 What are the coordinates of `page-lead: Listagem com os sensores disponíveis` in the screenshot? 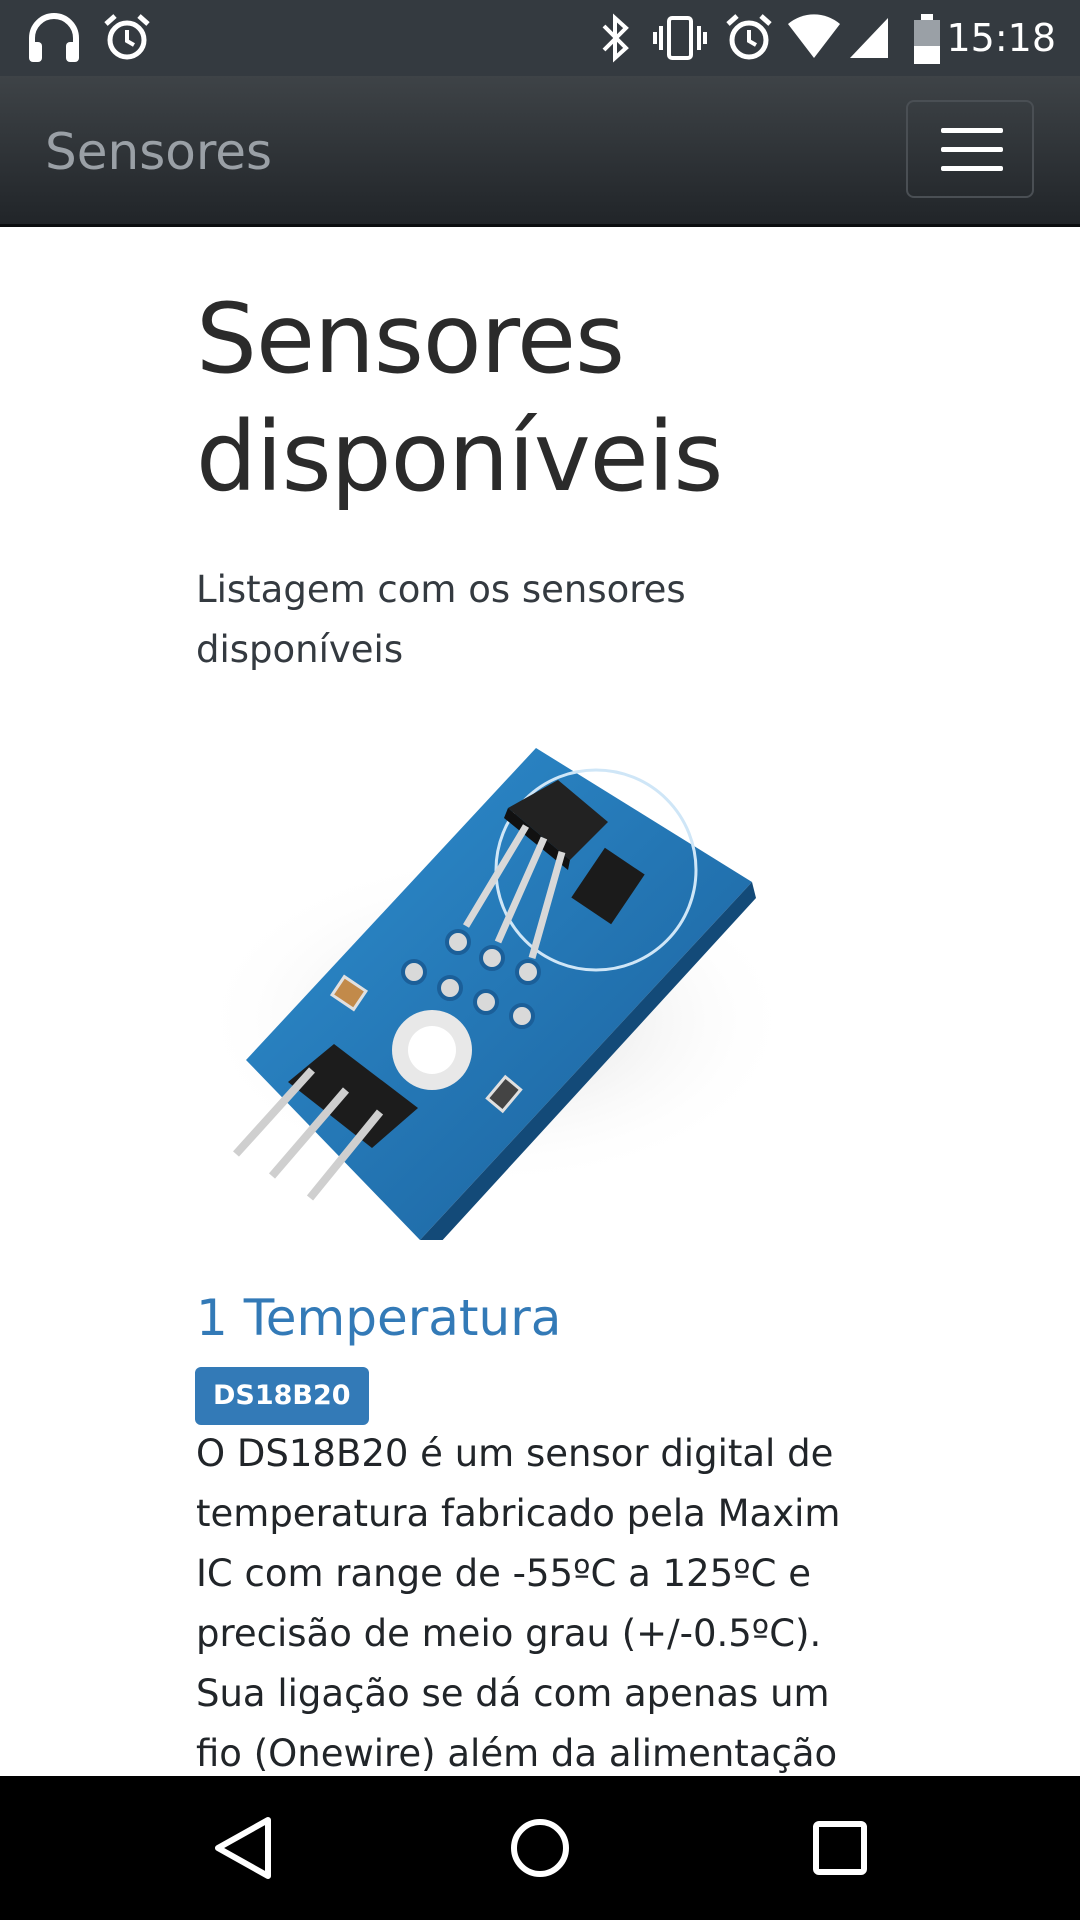 It's located at (441, 619).